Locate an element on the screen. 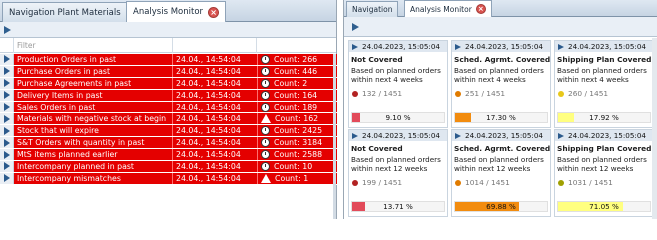 The width and height of the screenshot is (657, 240). progress-bar: 69.88 % is located at coordinates (501, 206).